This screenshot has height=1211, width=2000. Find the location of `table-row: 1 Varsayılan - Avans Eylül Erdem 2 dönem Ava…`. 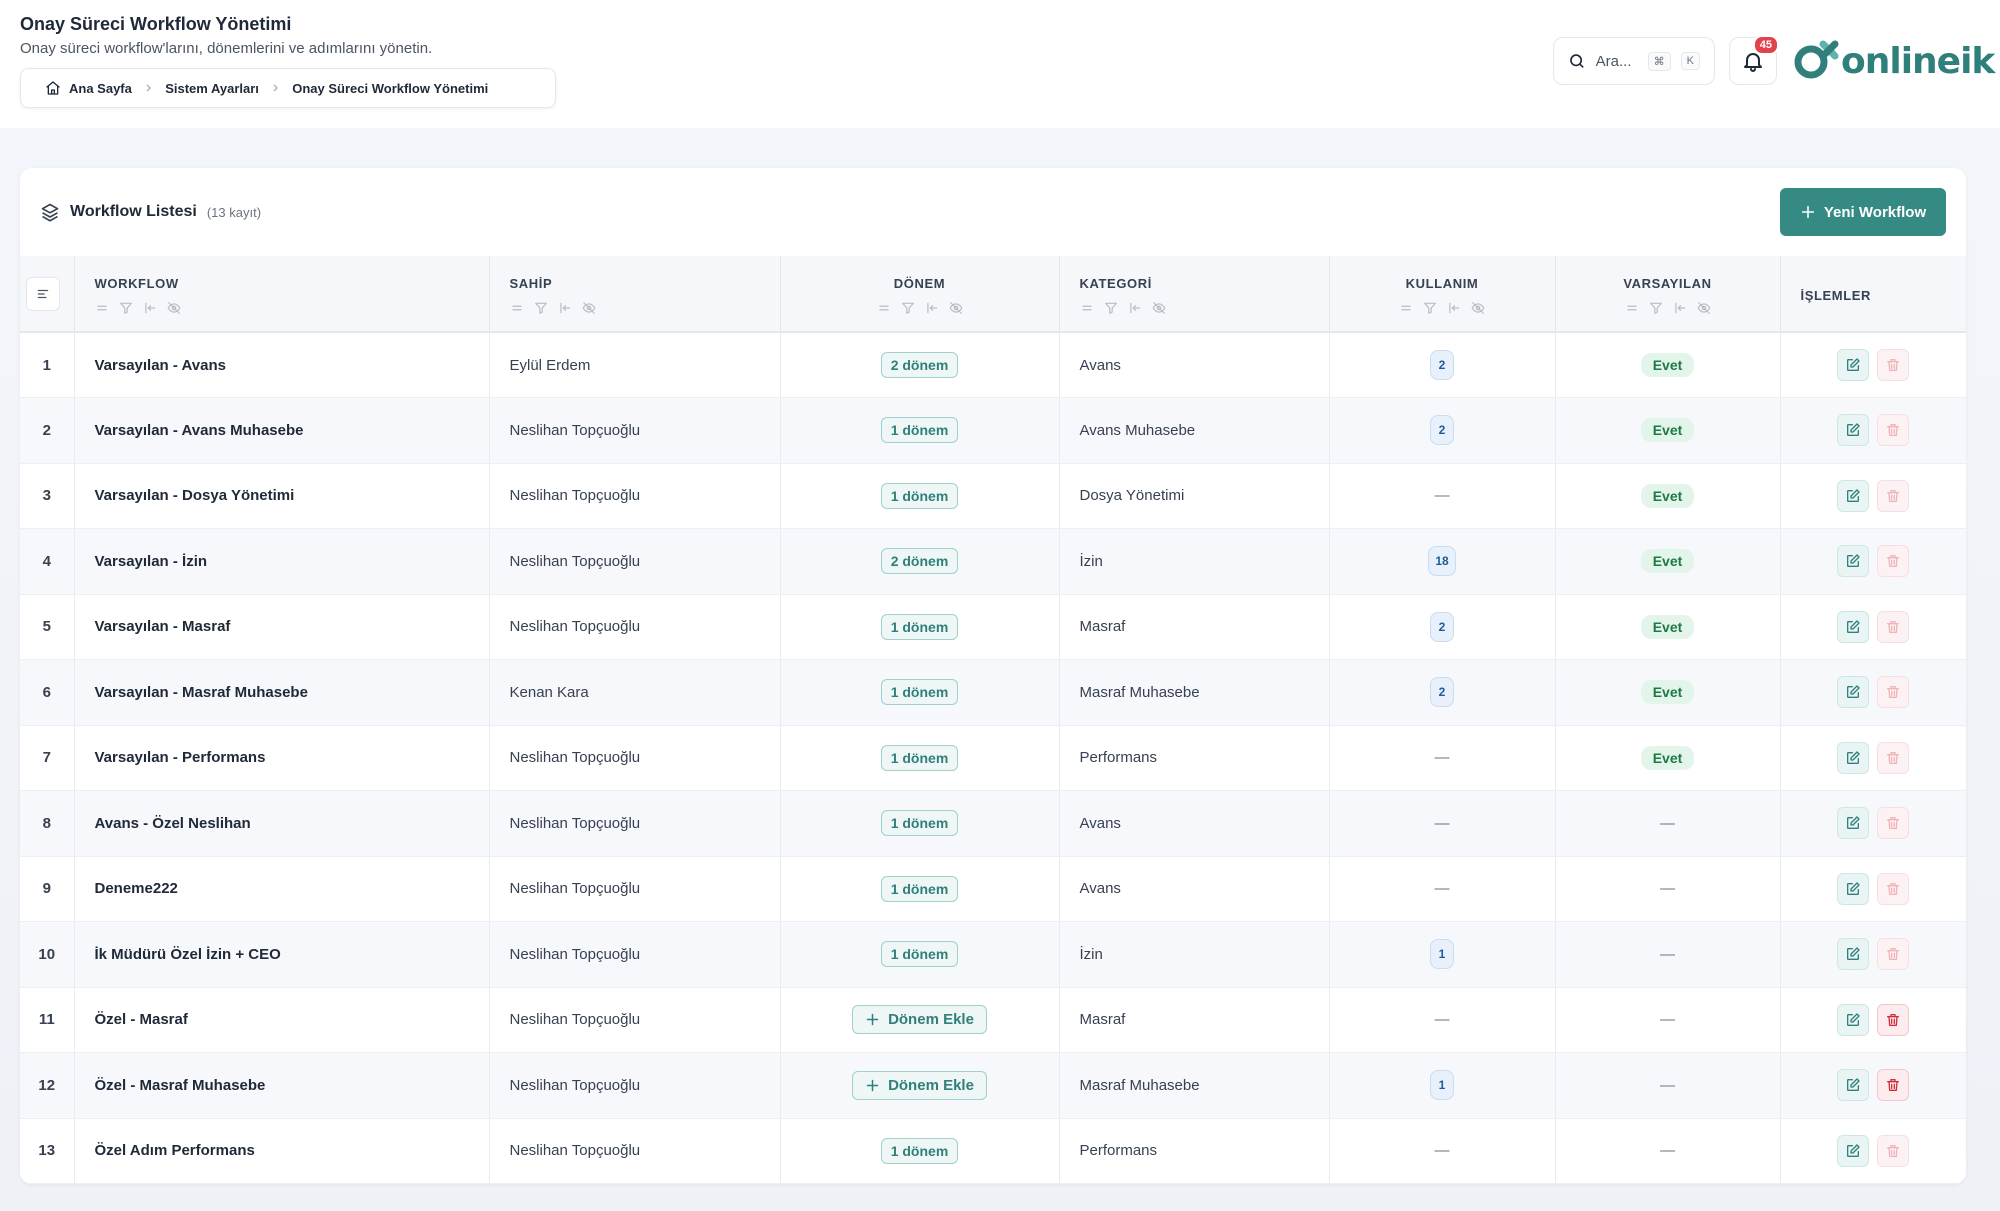

table-row: 1 Varsayılan - Avans Eylül Erdem 2 dönem Ava… is located at coordinates (993, 365).